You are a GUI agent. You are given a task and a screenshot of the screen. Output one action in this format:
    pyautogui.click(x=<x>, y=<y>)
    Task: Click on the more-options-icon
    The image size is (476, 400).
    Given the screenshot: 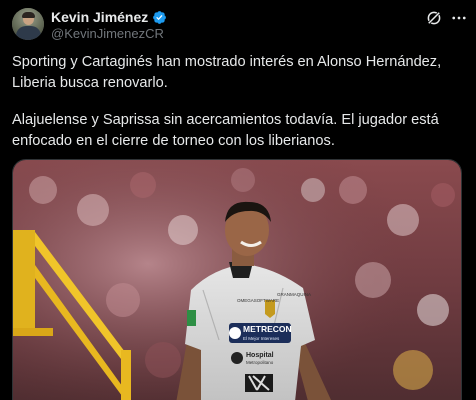 What is the action you would take?
    pyautogui.click(x=459, y=18)
    